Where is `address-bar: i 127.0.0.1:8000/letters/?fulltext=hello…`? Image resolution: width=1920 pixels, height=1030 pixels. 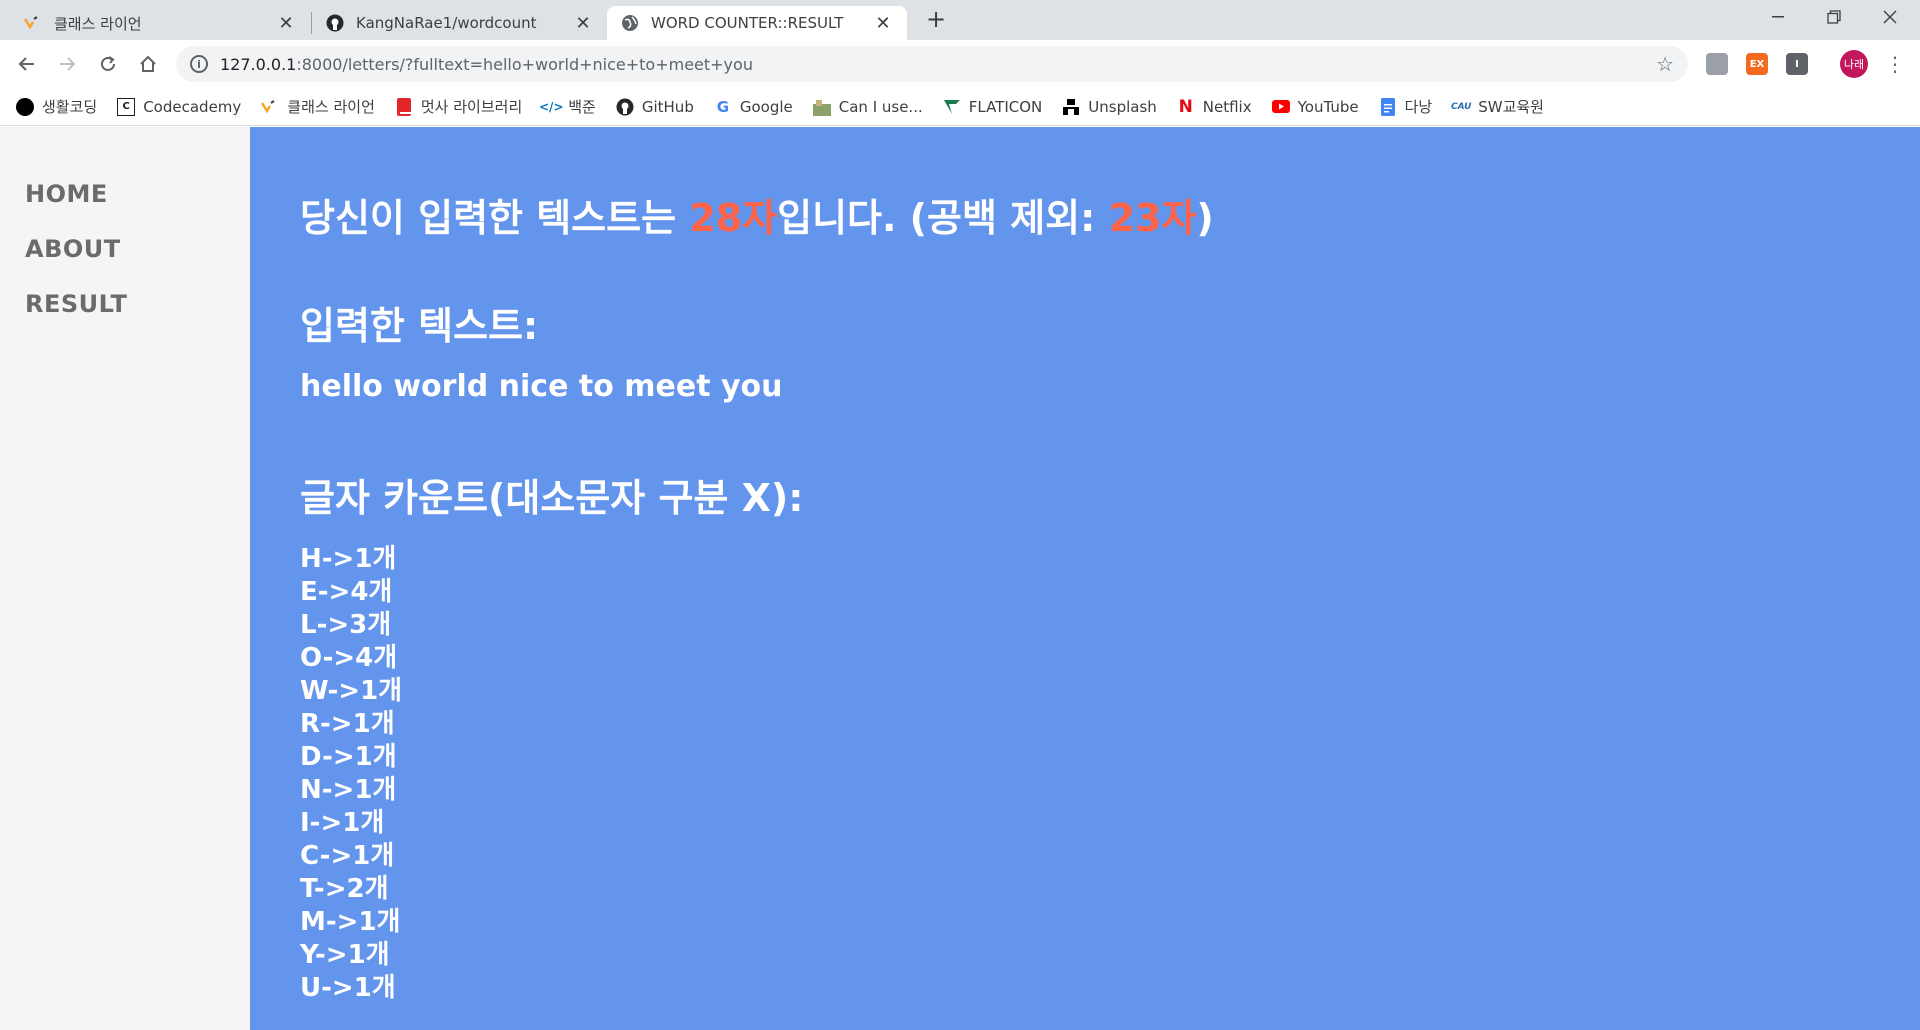
address-bar: i 127.0.0.1:8000/letters/?fulltext=hello… is located at coordinates (932, 64).